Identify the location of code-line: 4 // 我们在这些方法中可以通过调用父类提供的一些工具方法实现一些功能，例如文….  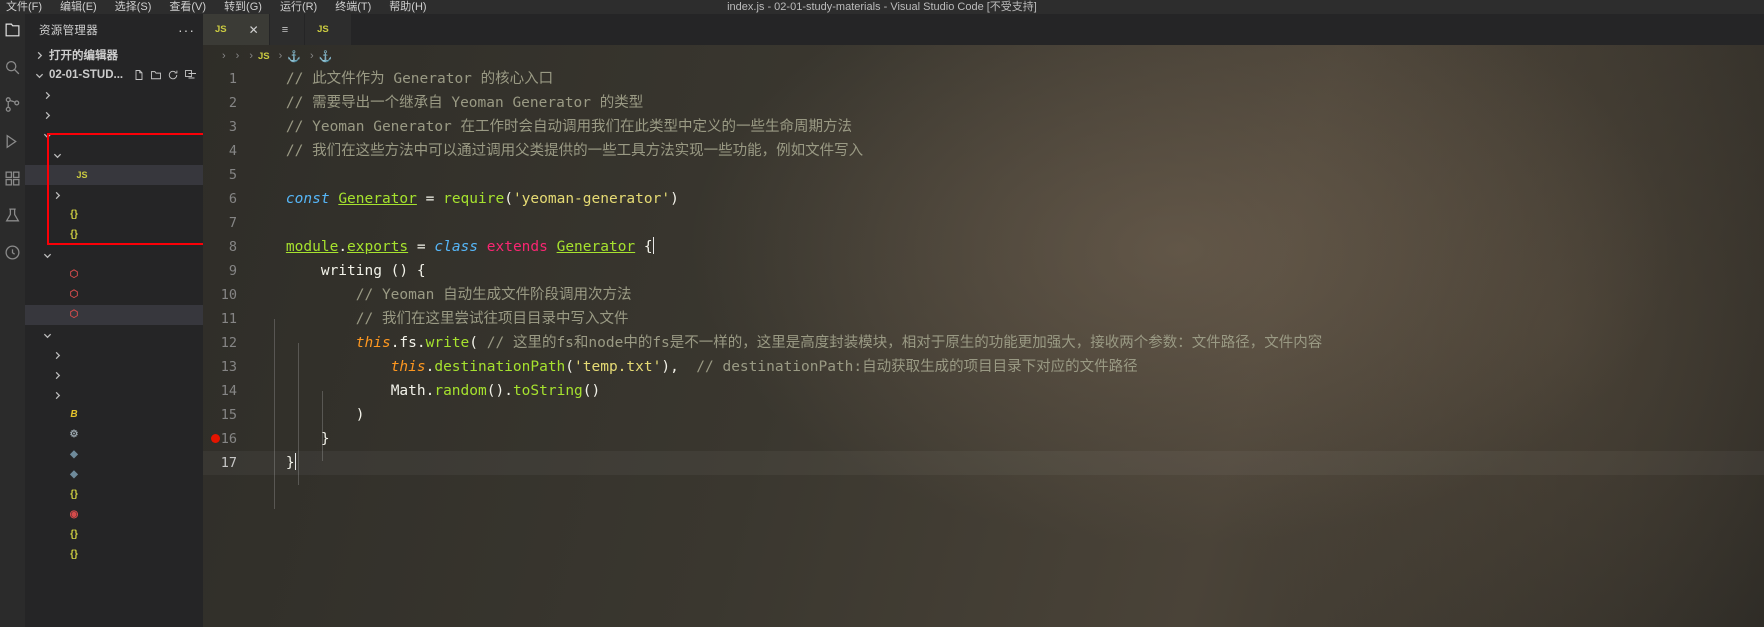
(983, 151).